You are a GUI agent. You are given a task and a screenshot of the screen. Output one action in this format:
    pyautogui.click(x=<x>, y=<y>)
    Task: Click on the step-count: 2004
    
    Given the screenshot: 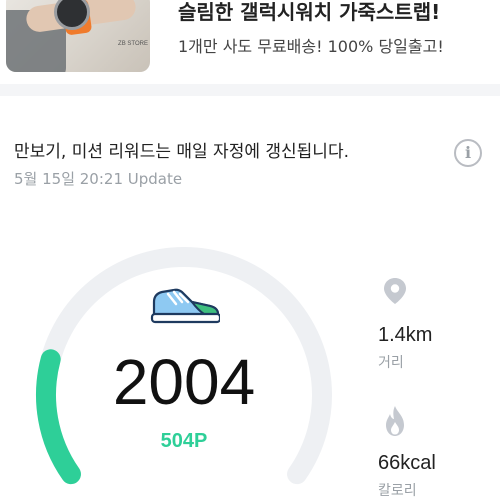 What is the action you would take?
    pyautogui.click(x=184, y=382)
    